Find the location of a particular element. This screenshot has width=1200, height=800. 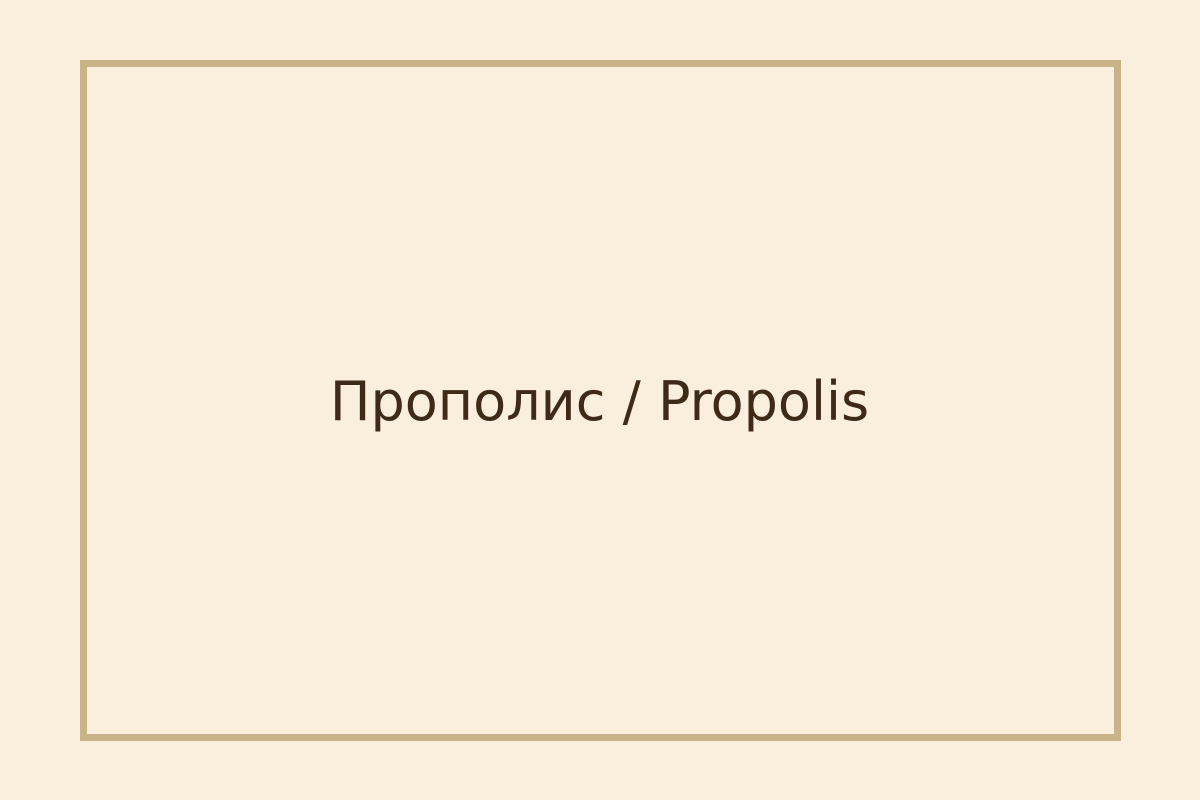

placeholder-label: Прополис / Propolis is located at coordinates (599, 401).